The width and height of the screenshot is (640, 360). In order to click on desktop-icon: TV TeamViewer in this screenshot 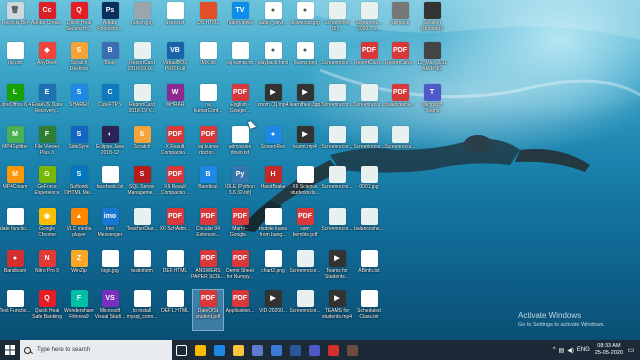, I will do `click(240, 22)`.